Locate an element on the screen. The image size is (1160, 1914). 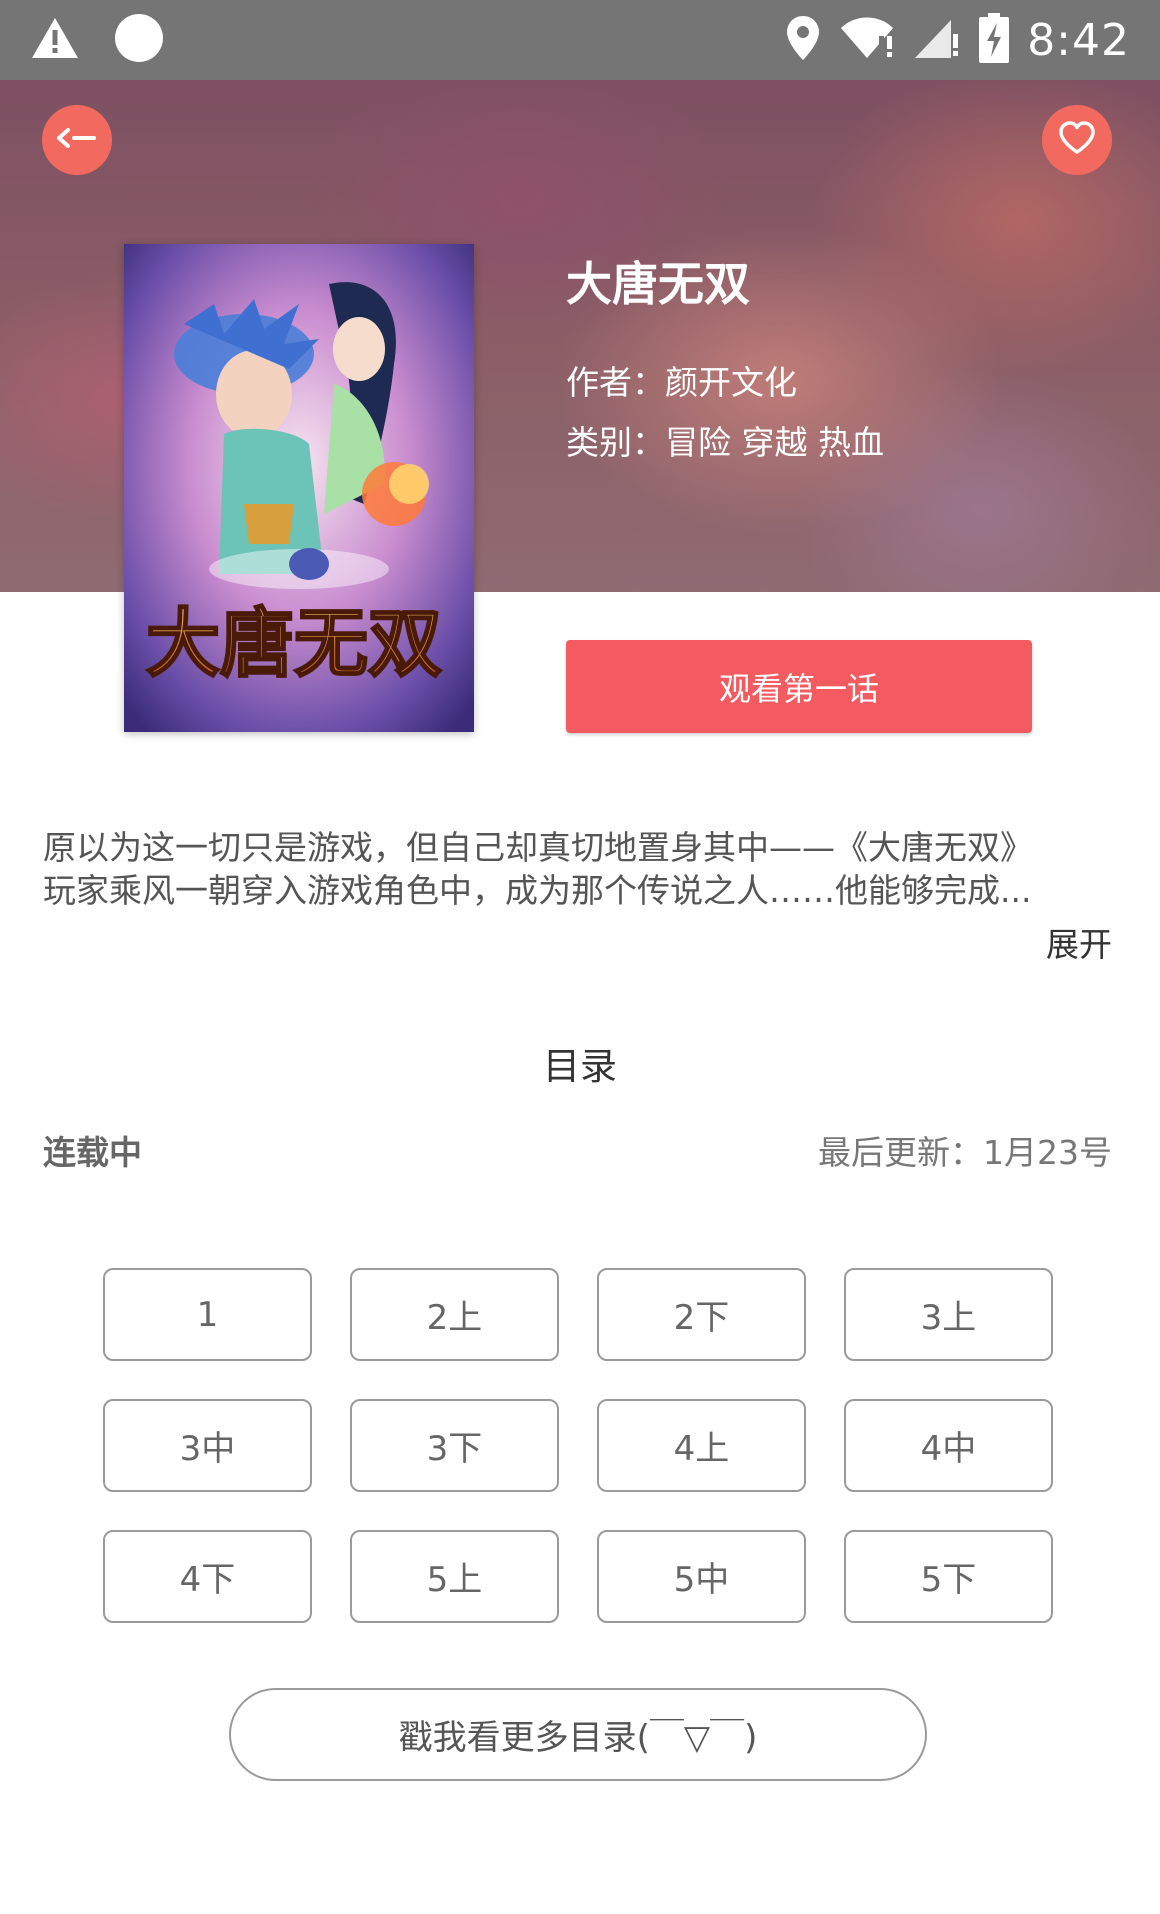
status-bar-left is located at coordinates (97, 40).